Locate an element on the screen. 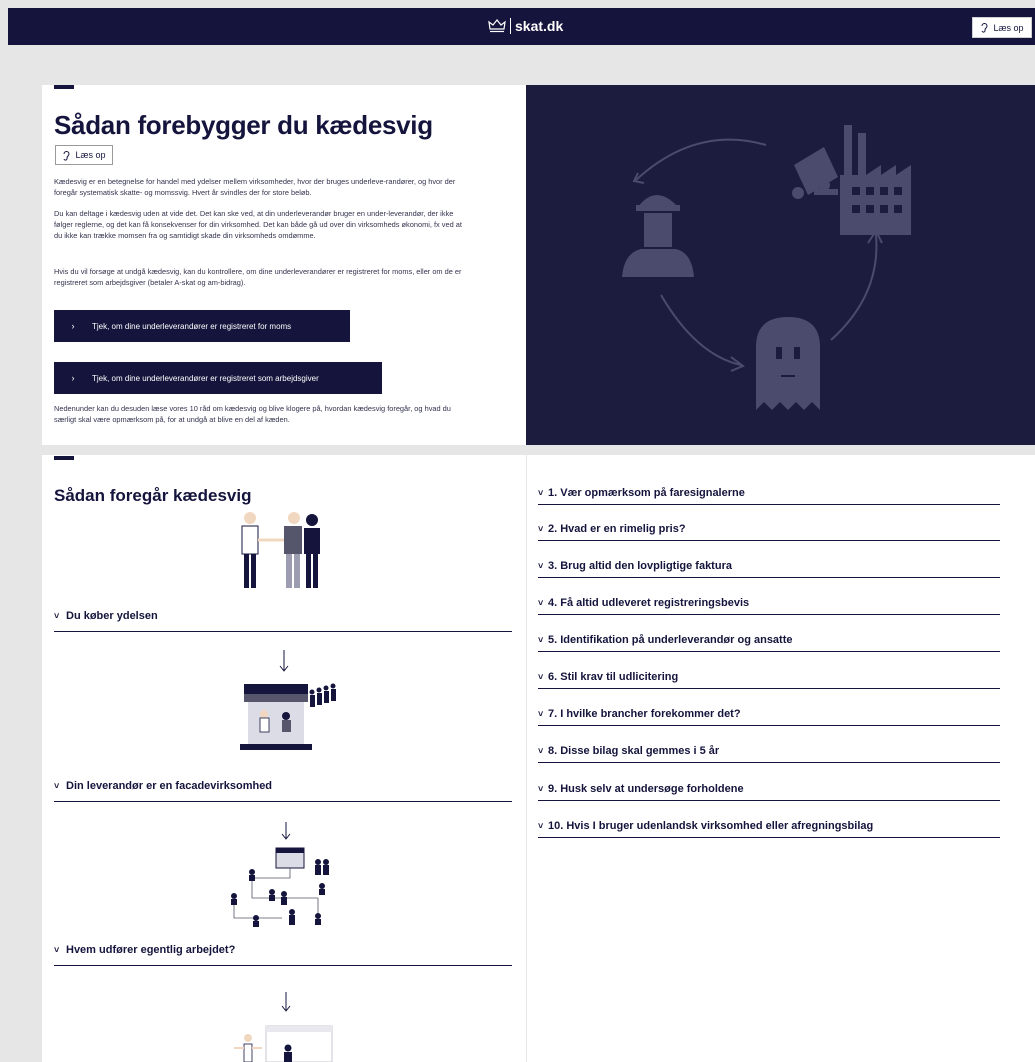 Image resolution: width=1035 pixels, height=1062 pixels. tip-label-2: 2. Hvad er en rimelig pris? is located at coordinates (617, 529).